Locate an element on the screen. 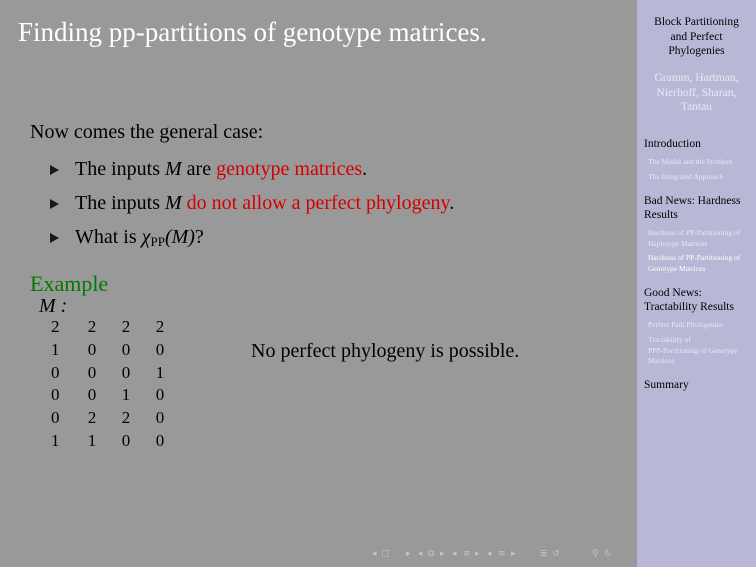 This screenshot has height=567, width=756. example-block-title: Example is located at coordinates (69, 283).